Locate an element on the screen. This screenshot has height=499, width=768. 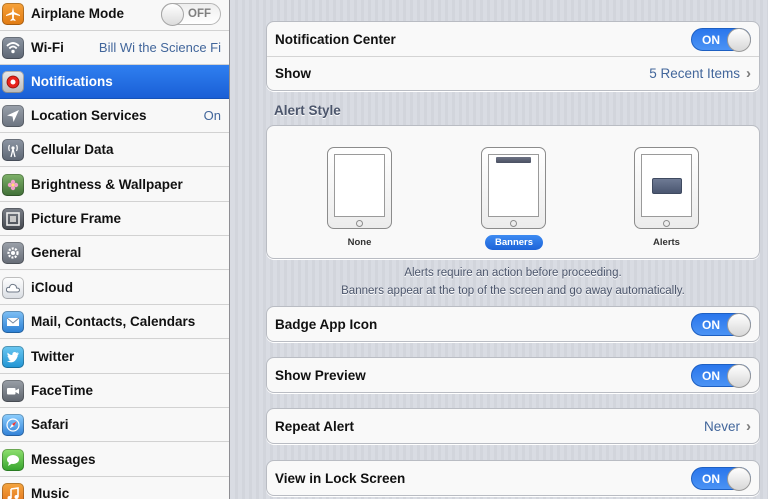
sidebar-item-label: Messages is located at coordinates (63, 459).